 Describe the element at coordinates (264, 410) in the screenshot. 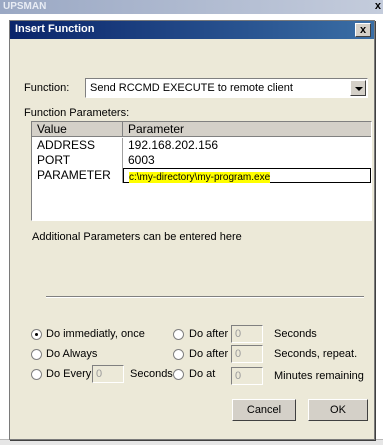

I see `cancel-button: Cancel` at that location.